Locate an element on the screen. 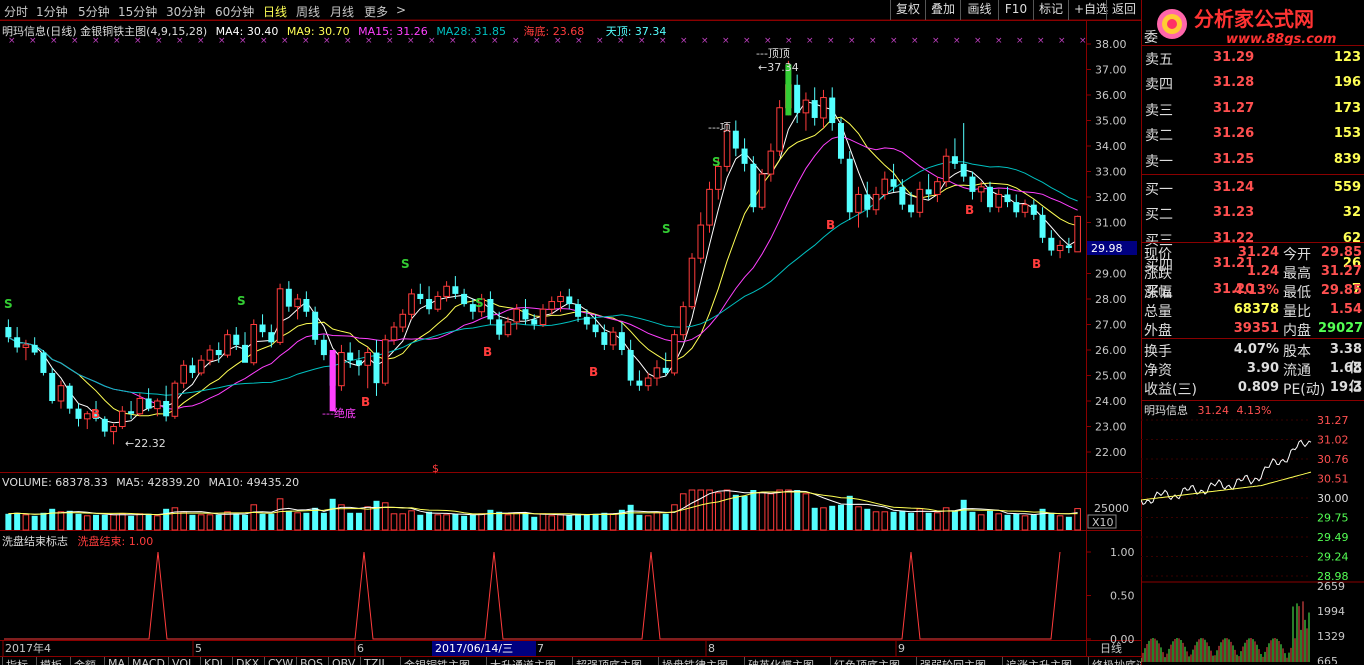 The height and width of the screenshot is (665, 1364). quote-label: 内盘 is located at coordinates (1297, 331).